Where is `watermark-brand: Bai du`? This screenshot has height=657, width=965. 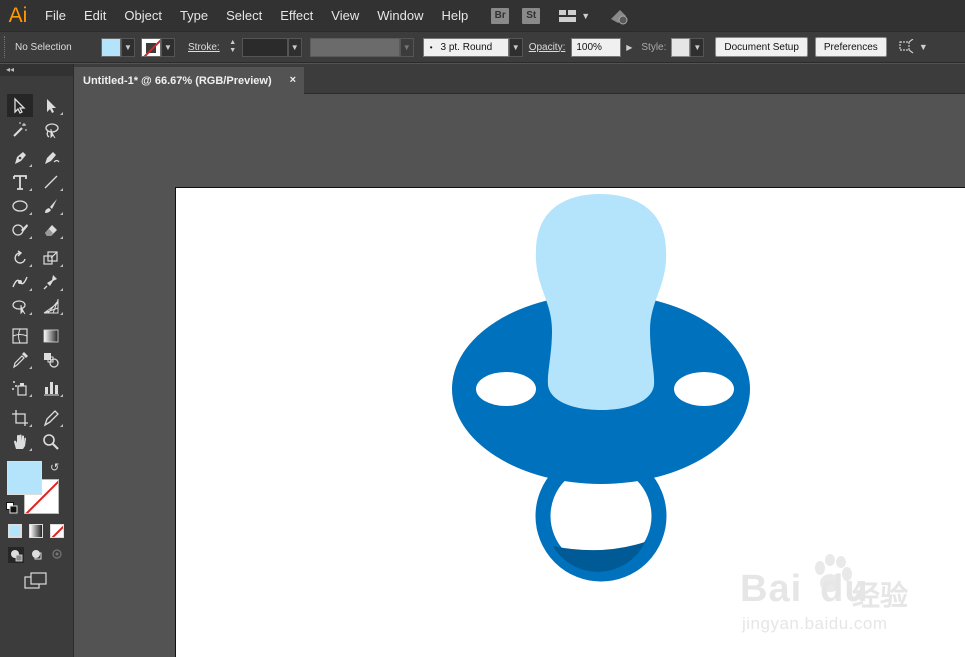 watermark-brand: Bai du is located at coordinates (804, 589).